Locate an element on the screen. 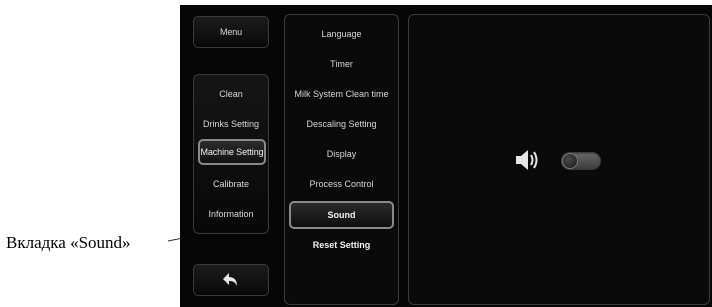 Image resolution: width=712 pixels, height=307 pixels. sound-toggle is located at coordinates (581, 161).